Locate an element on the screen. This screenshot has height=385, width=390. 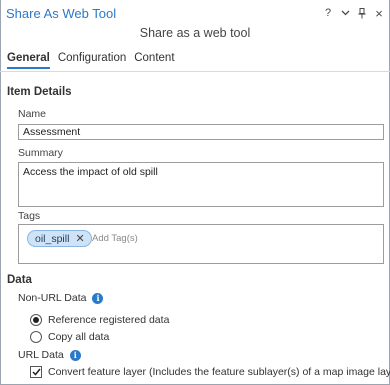
reference-data-option: Reference registered data is located at coordinates (99, 320).